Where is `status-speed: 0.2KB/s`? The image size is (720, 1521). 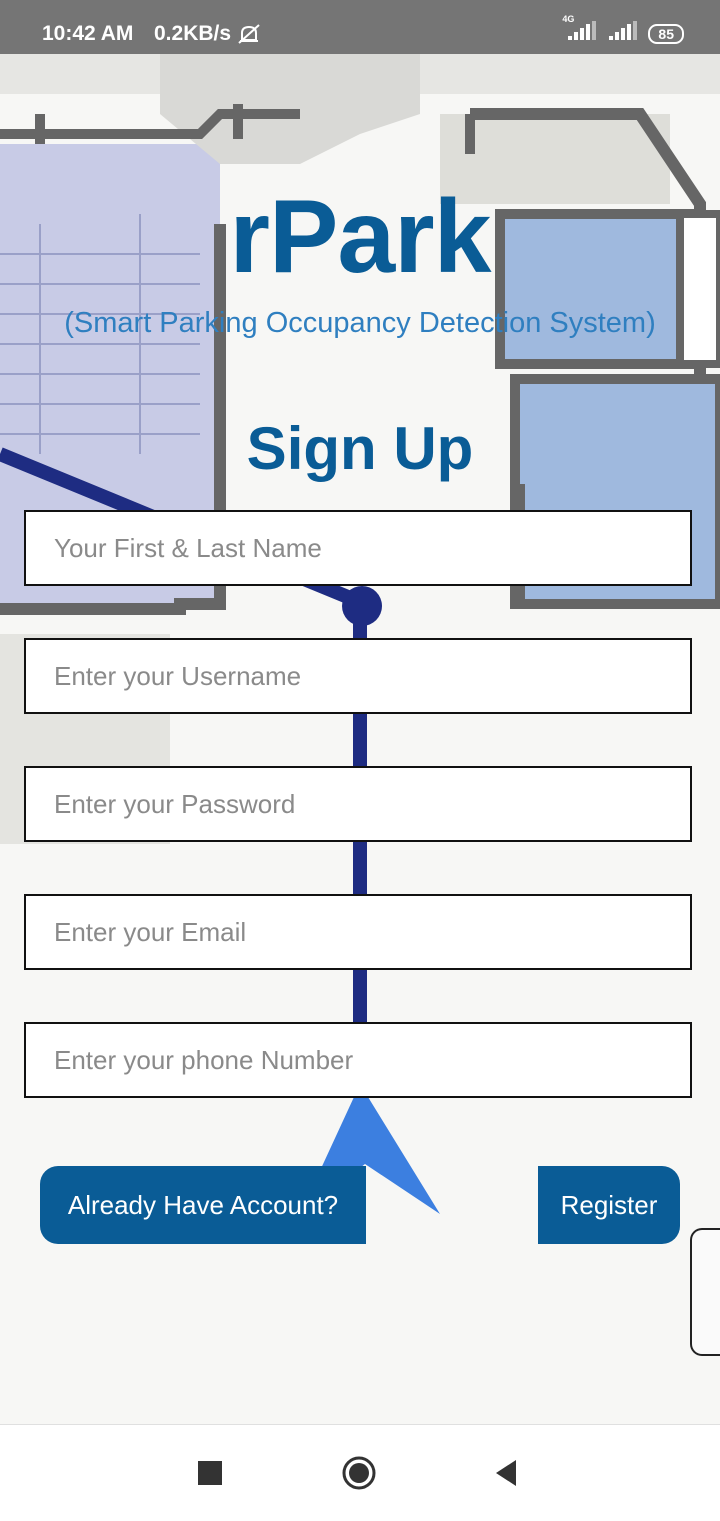 status-speed: 0.2KB/s is located at coordinates (193, 33).